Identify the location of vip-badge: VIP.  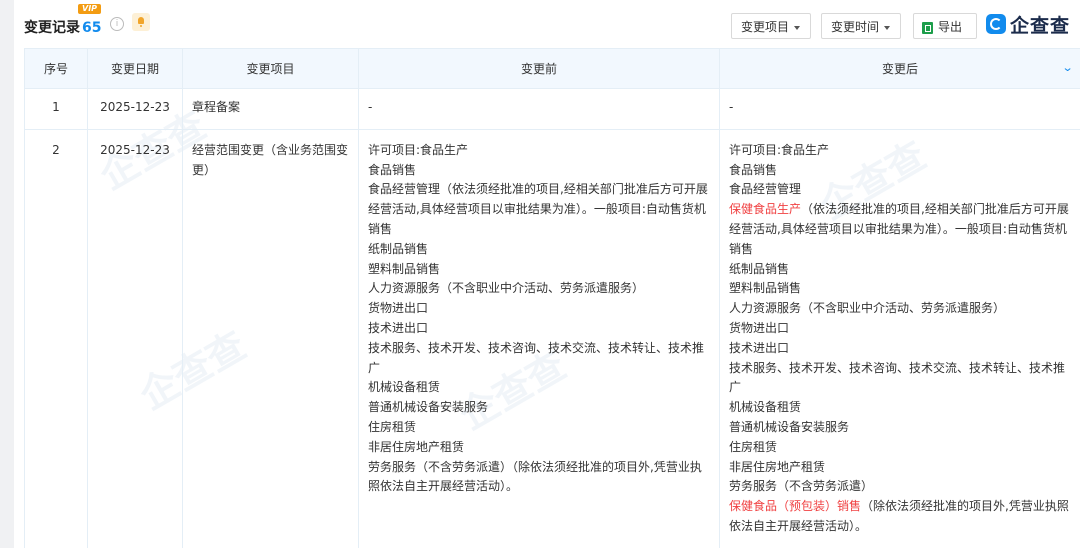
(90, 9).